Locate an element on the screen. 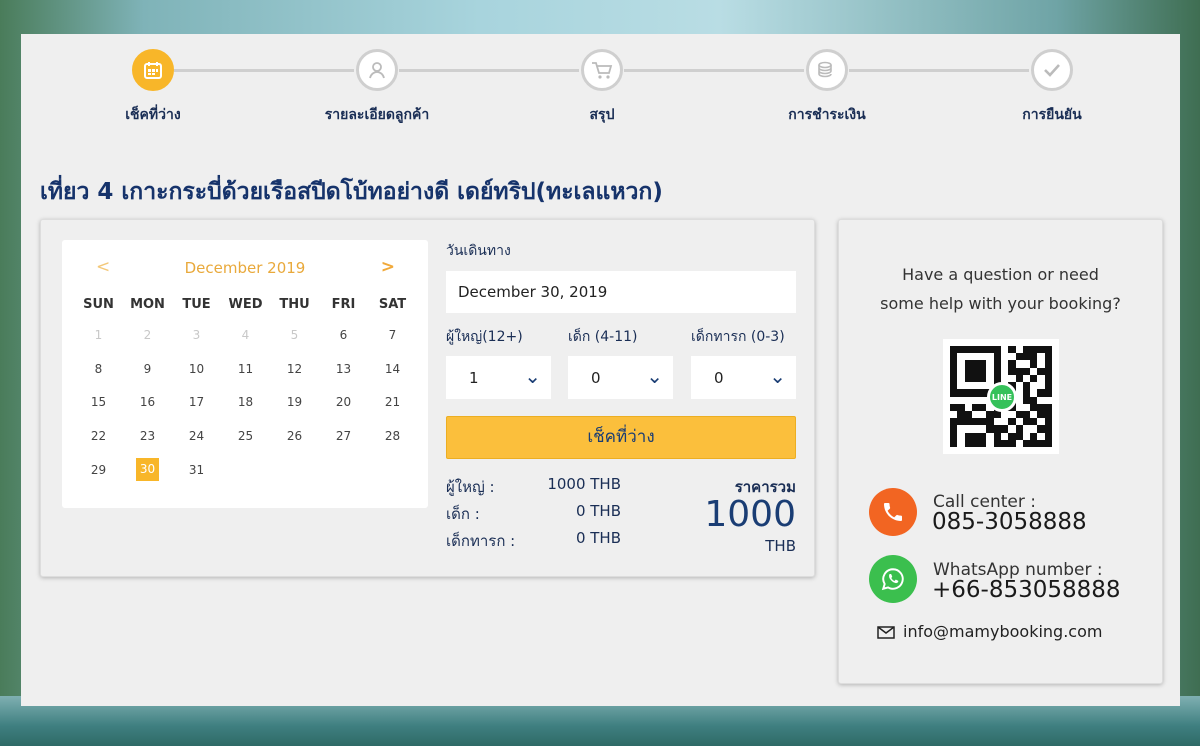  price-infant-value: 0 THB is located at coordinates (598, 538).